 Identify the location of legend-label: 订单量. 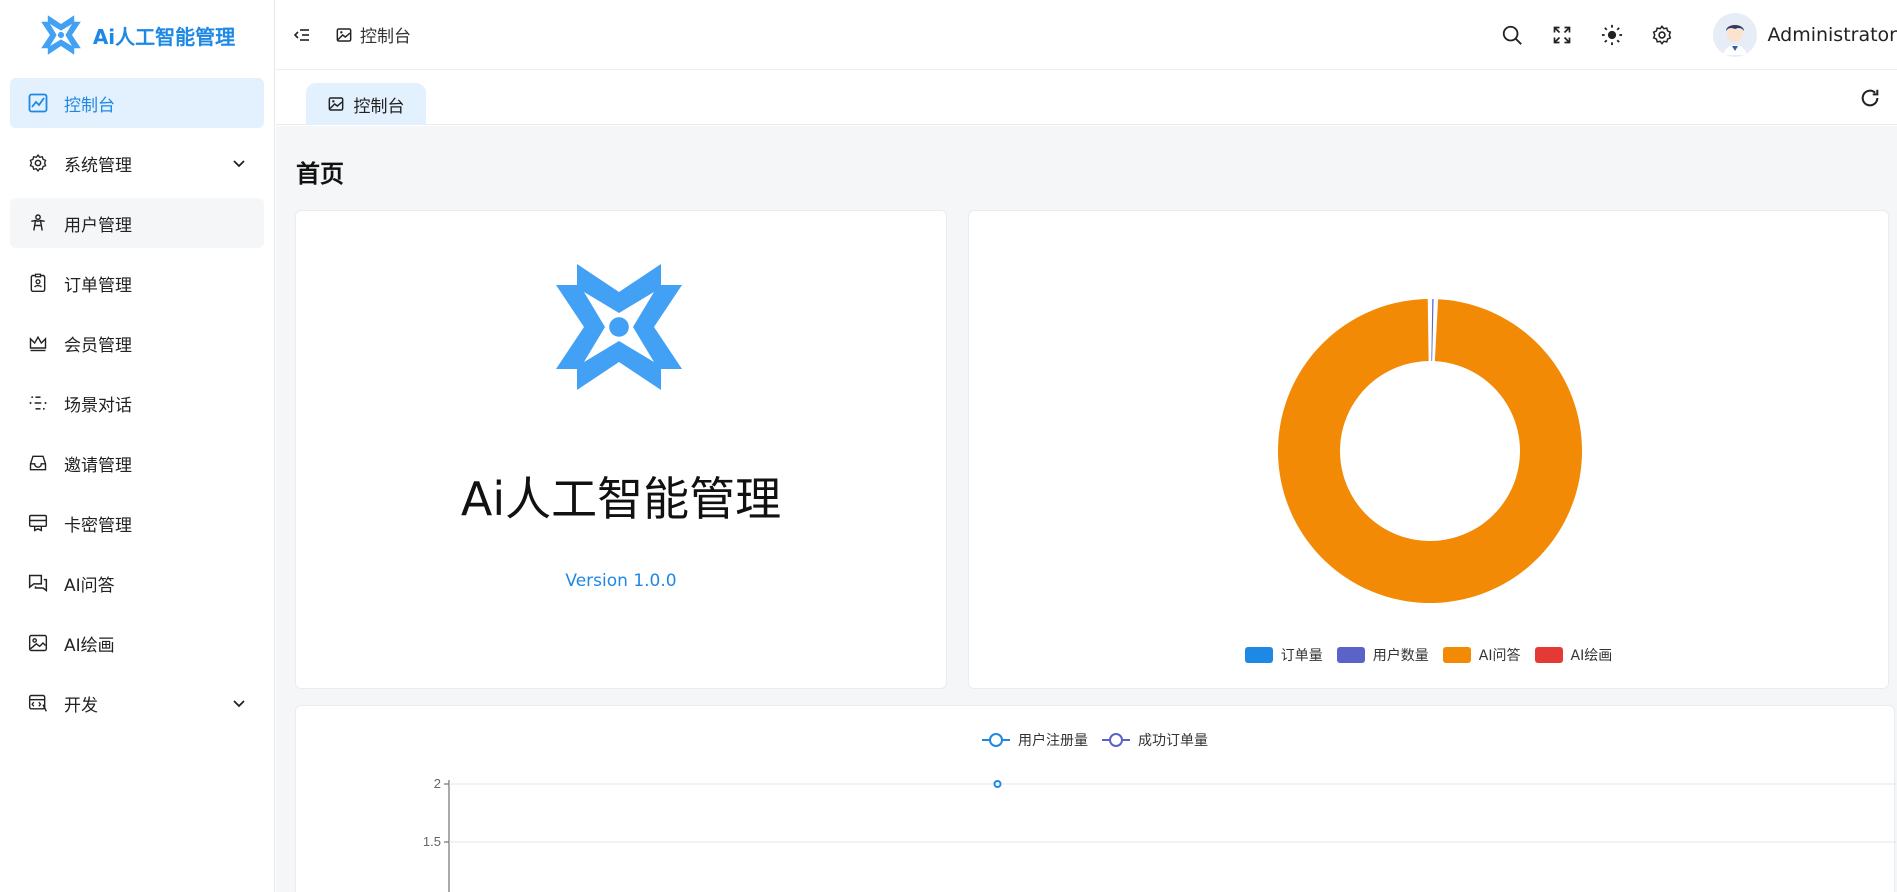
(1301, 656).